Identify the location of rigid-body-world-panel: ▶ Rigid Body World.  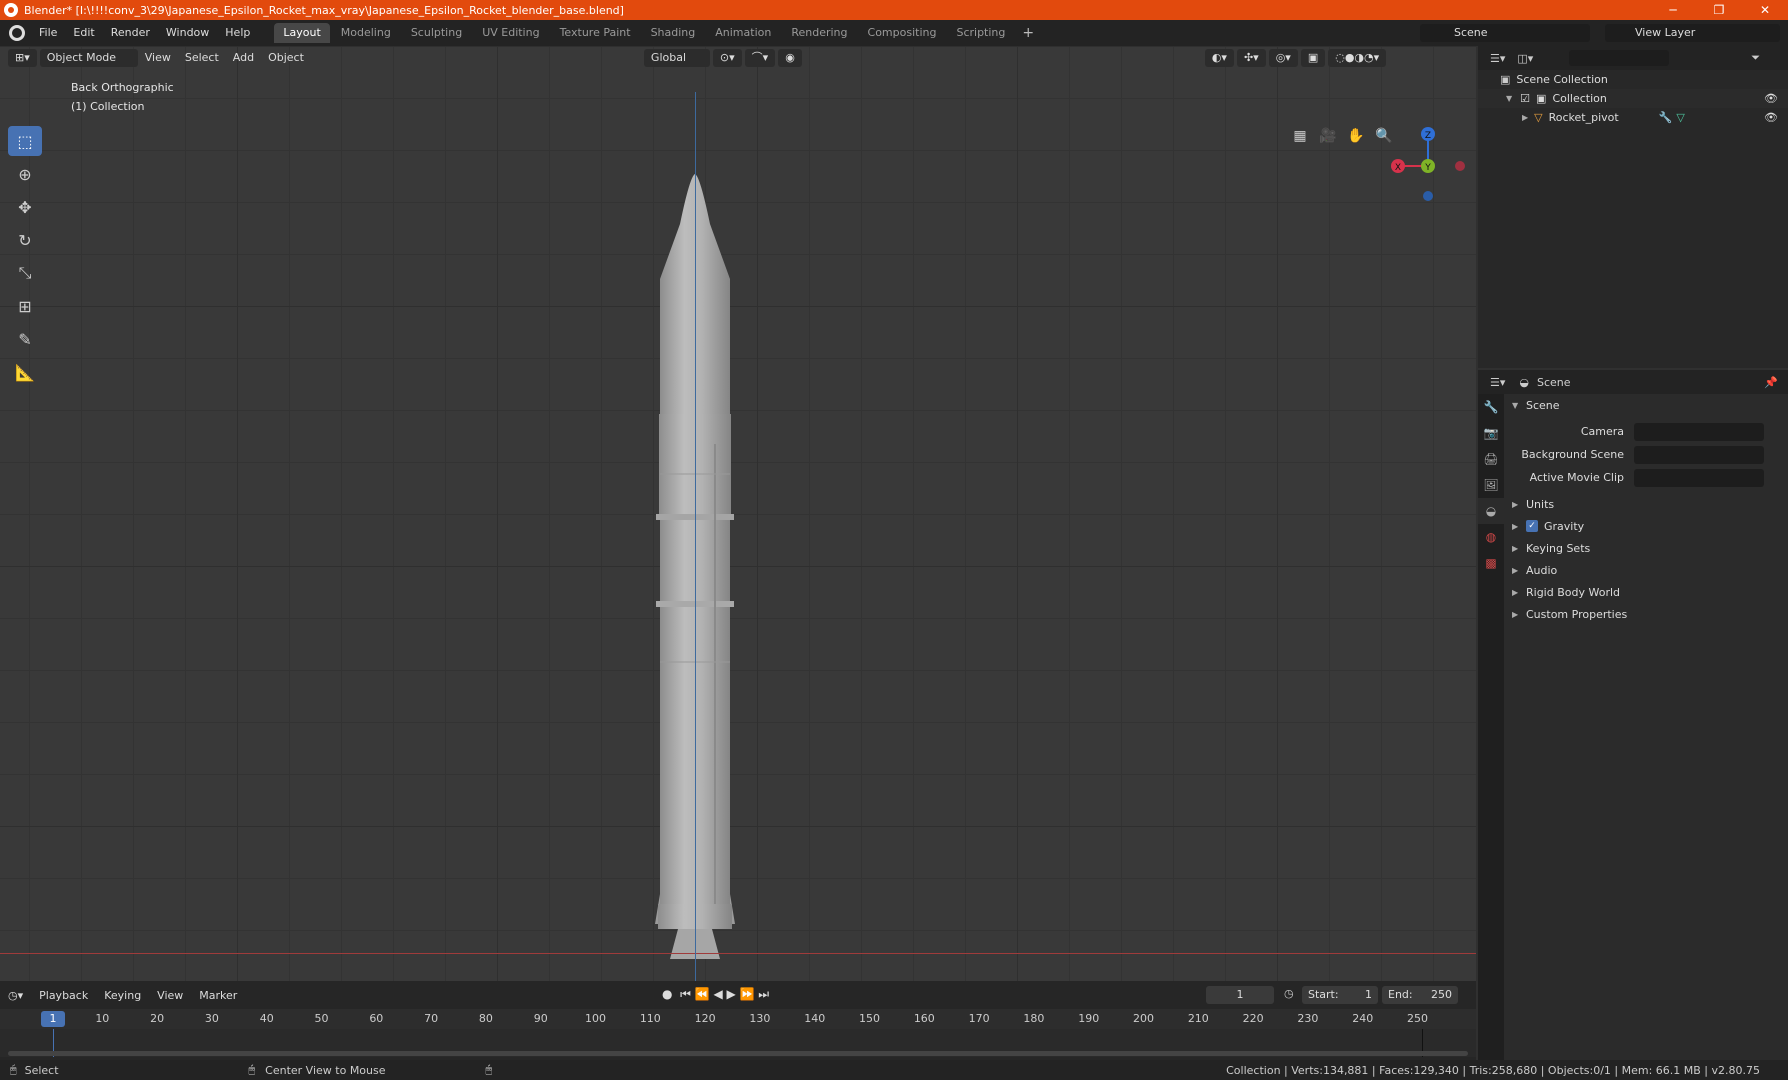
(1646, 592).